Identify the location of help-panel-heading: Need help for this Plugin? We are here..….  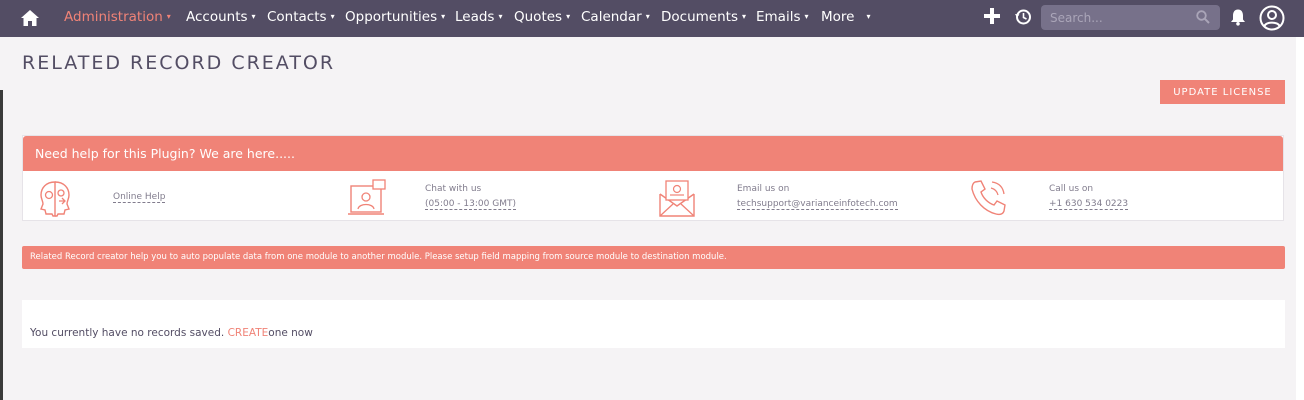
(653, 153).